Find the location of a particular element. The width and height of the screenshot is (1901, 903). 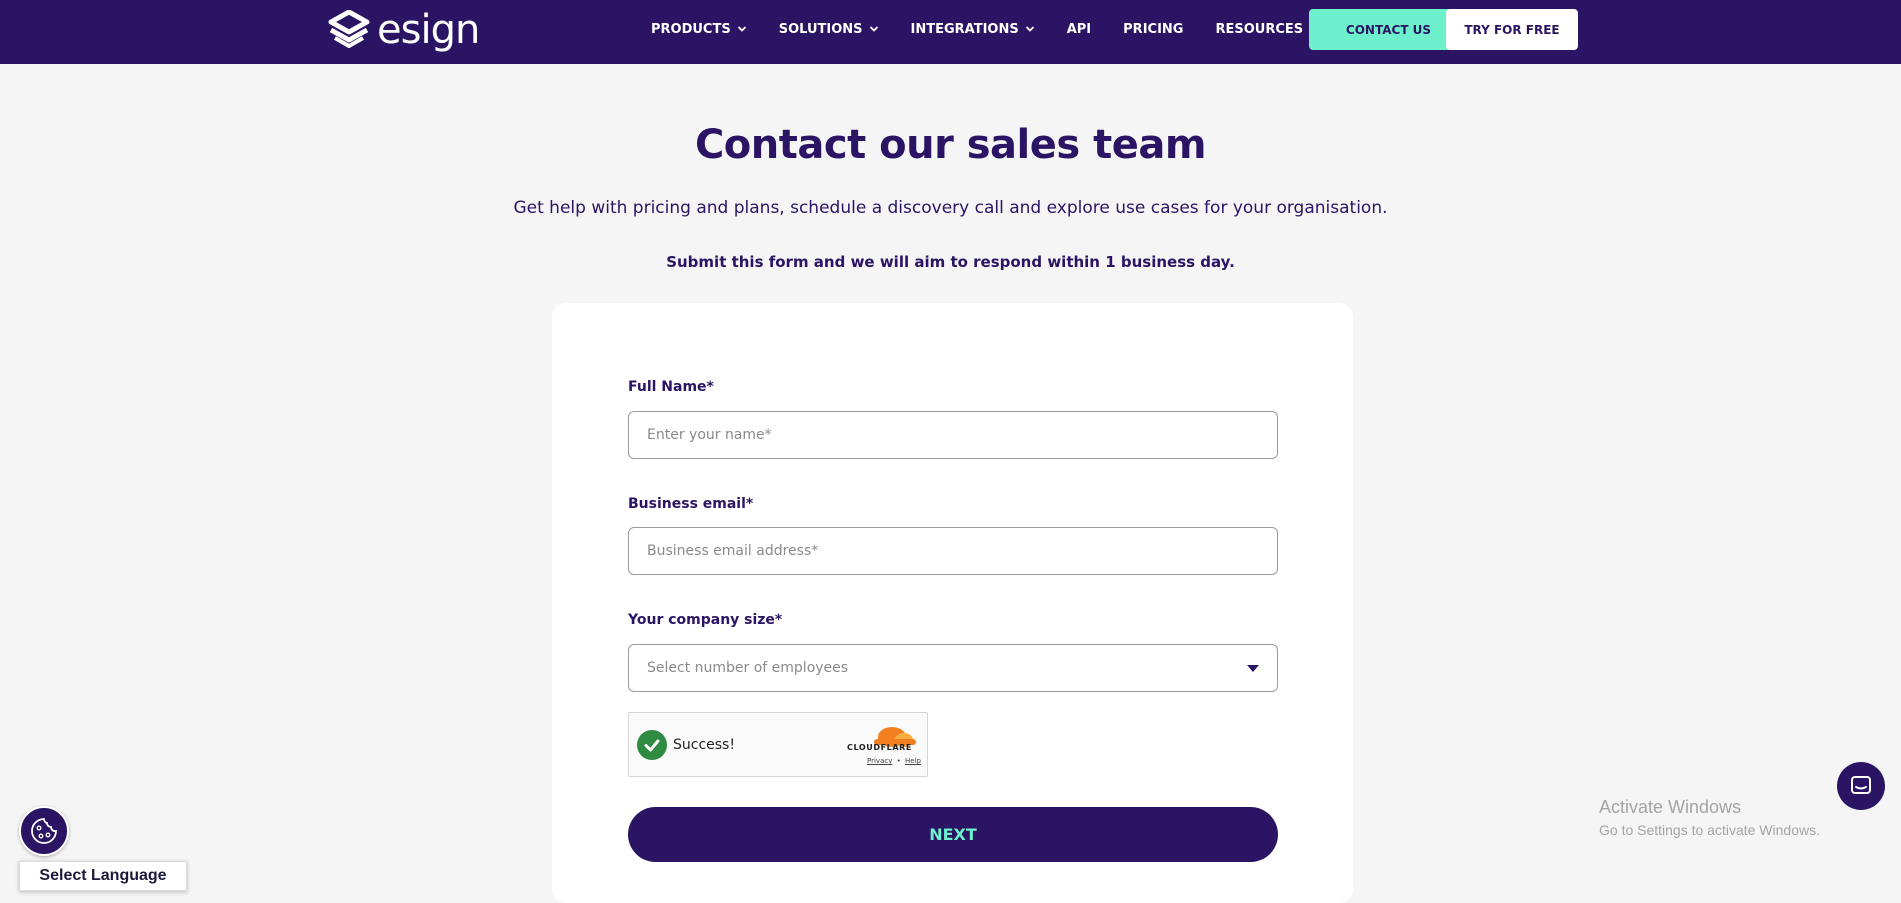

contact-us-button: CONTACT US is located at coordinates (1388, 29).